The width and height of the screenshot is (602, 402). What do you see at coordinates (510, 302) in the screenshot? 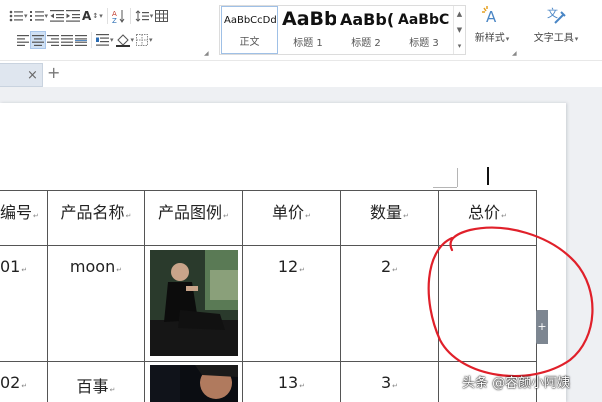
I see `red-annotation-circle` at bounding box center [510, 302].